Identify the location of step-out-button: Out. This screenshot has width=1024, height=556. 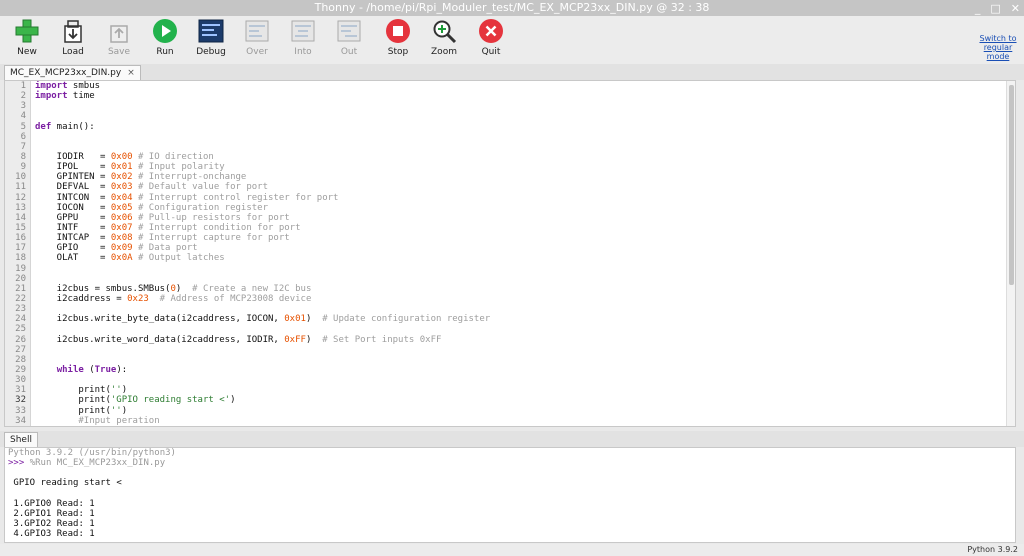
(349, 37).